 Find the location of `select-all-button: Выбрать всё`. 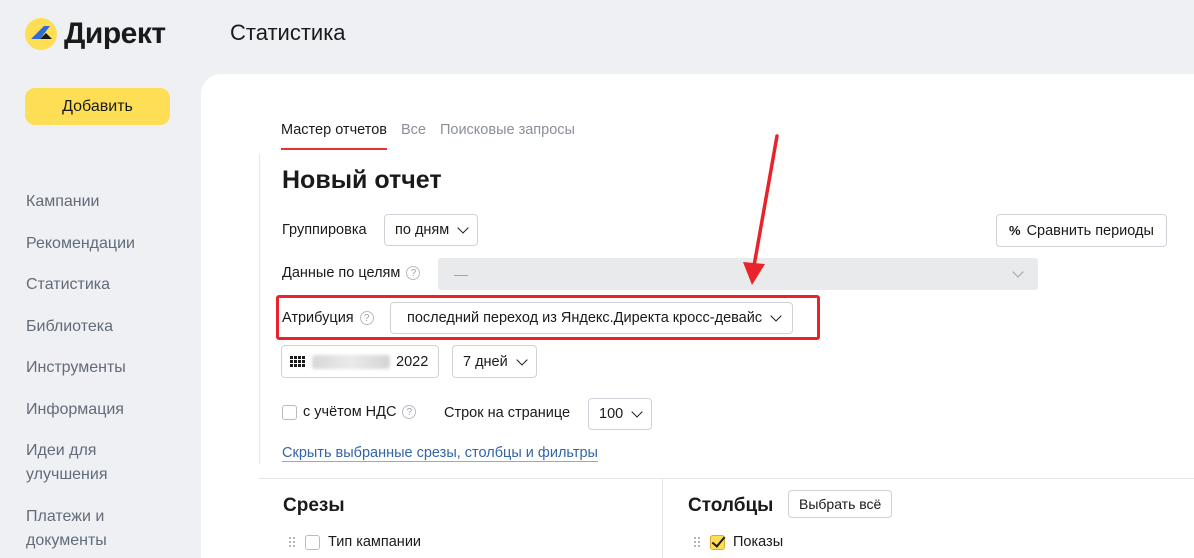

select-all-button: Выбрать всё is located at coordinates (840, 504).